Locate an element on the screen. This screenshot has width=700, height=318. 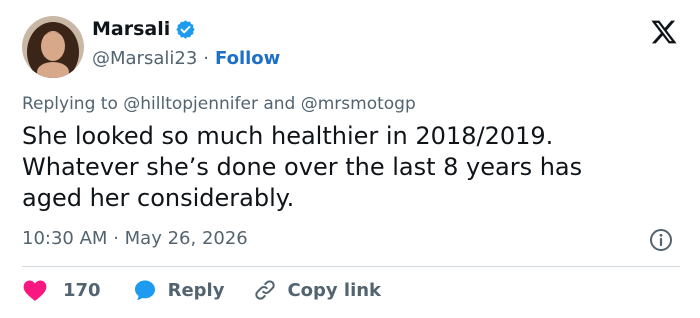
like-button: 170 is located at coordinates (61, 290).